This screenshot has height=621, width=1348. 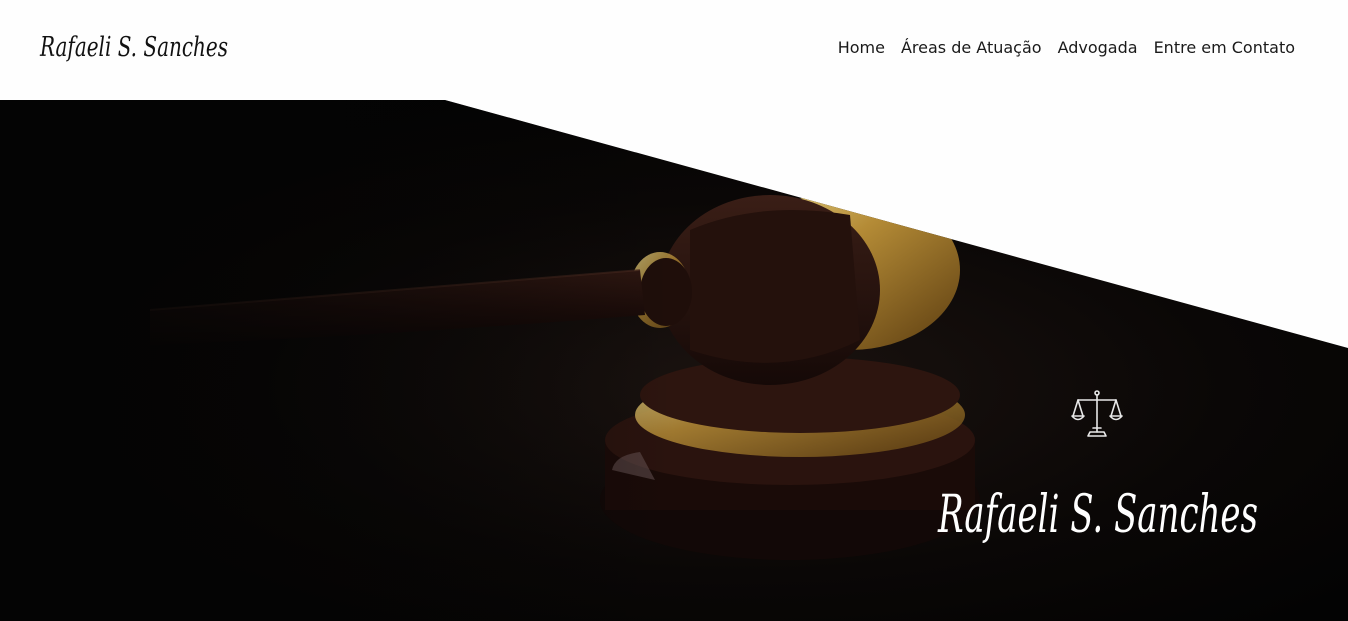 What do you see at coordinates (861, 48) in the screenshot?
I see `nav-home: Home` at bounding box center [861, 48].